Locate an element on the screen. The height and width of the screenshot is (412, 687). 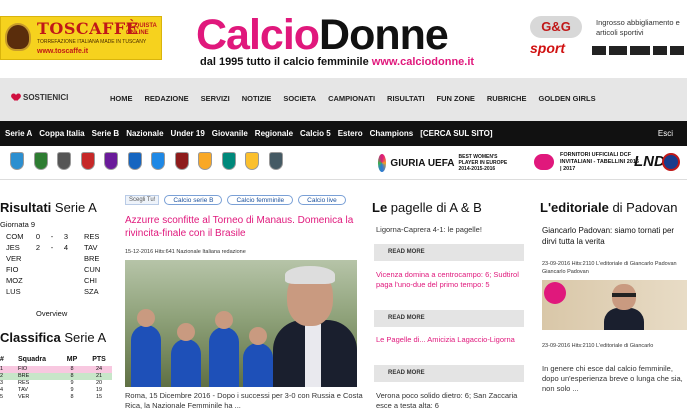
pagelle-item: Ligorna-Caprera 4-1: le pagelle! is located at coordinates (449, 230).